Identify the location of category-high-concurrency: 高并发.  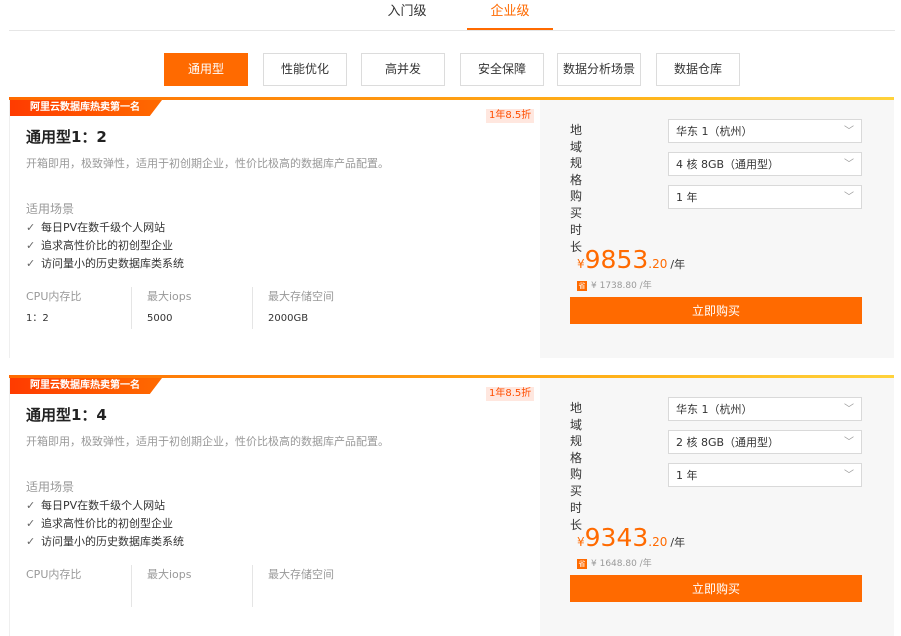
(403, 69).